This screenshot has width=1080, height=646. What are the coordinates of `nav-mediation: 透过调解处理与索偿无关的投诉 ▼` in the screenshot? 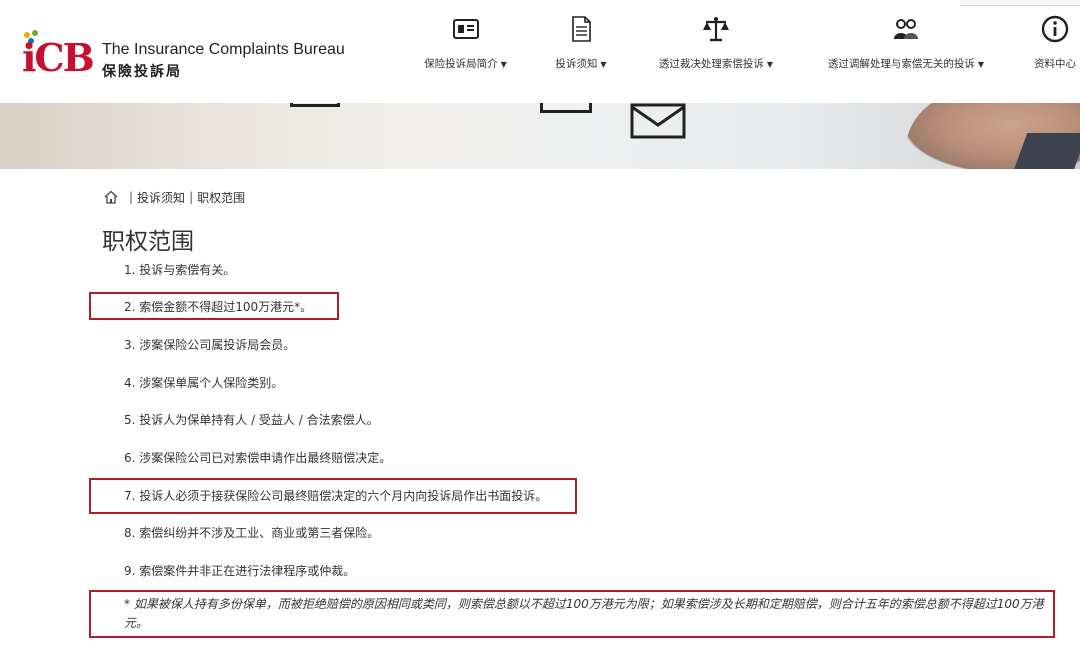 It's located at (906, 49).